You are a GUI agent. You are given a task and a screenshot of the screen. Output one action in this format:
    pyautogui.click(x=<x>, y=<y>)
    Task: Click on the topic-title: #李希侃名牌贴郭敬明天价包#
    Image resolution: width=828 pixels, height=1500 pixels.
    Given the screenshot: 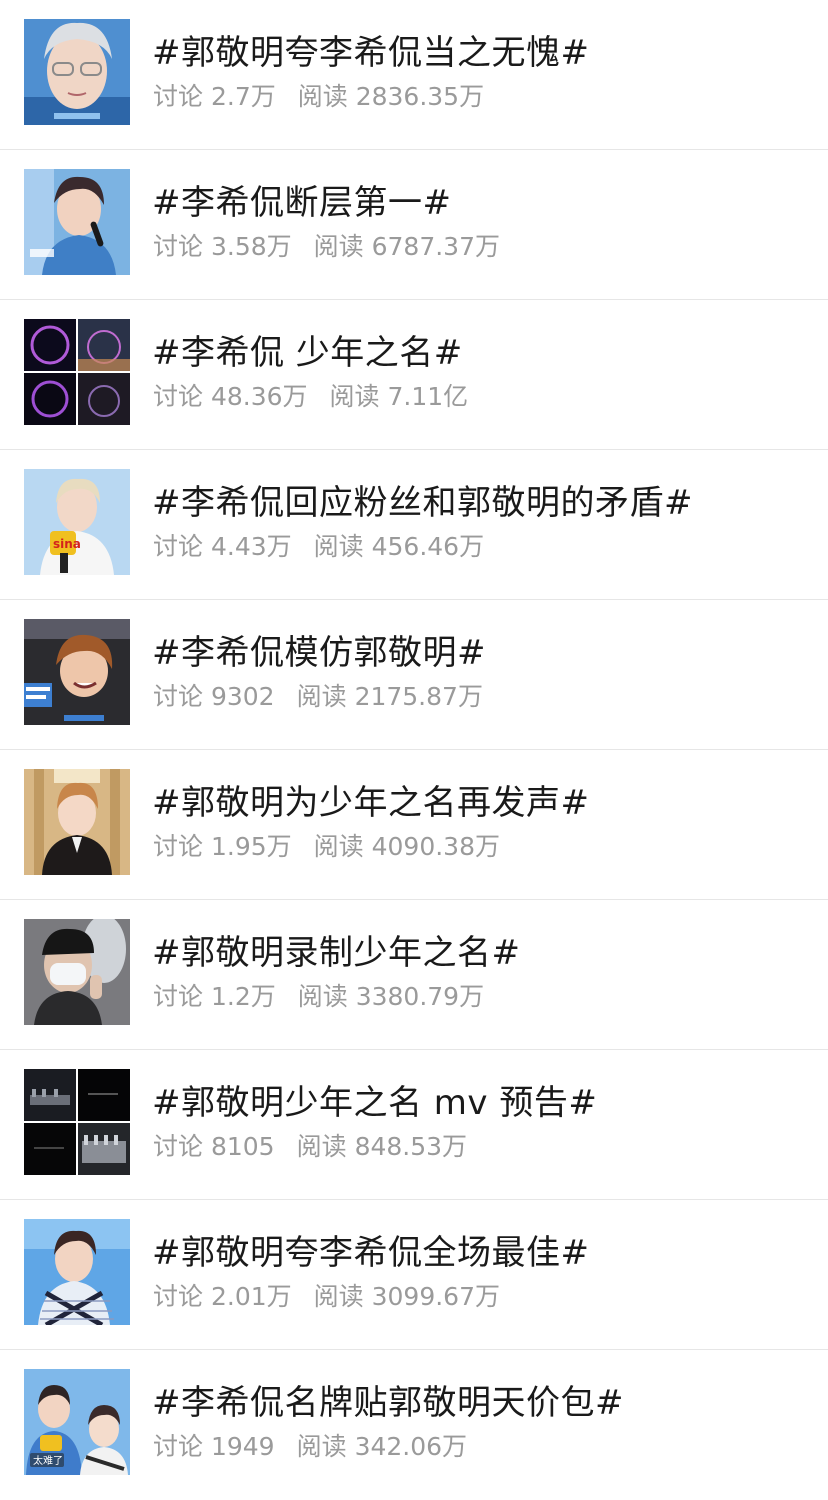 What is the action you would take?
    pyautogui.click(x=388, y=1403)
    